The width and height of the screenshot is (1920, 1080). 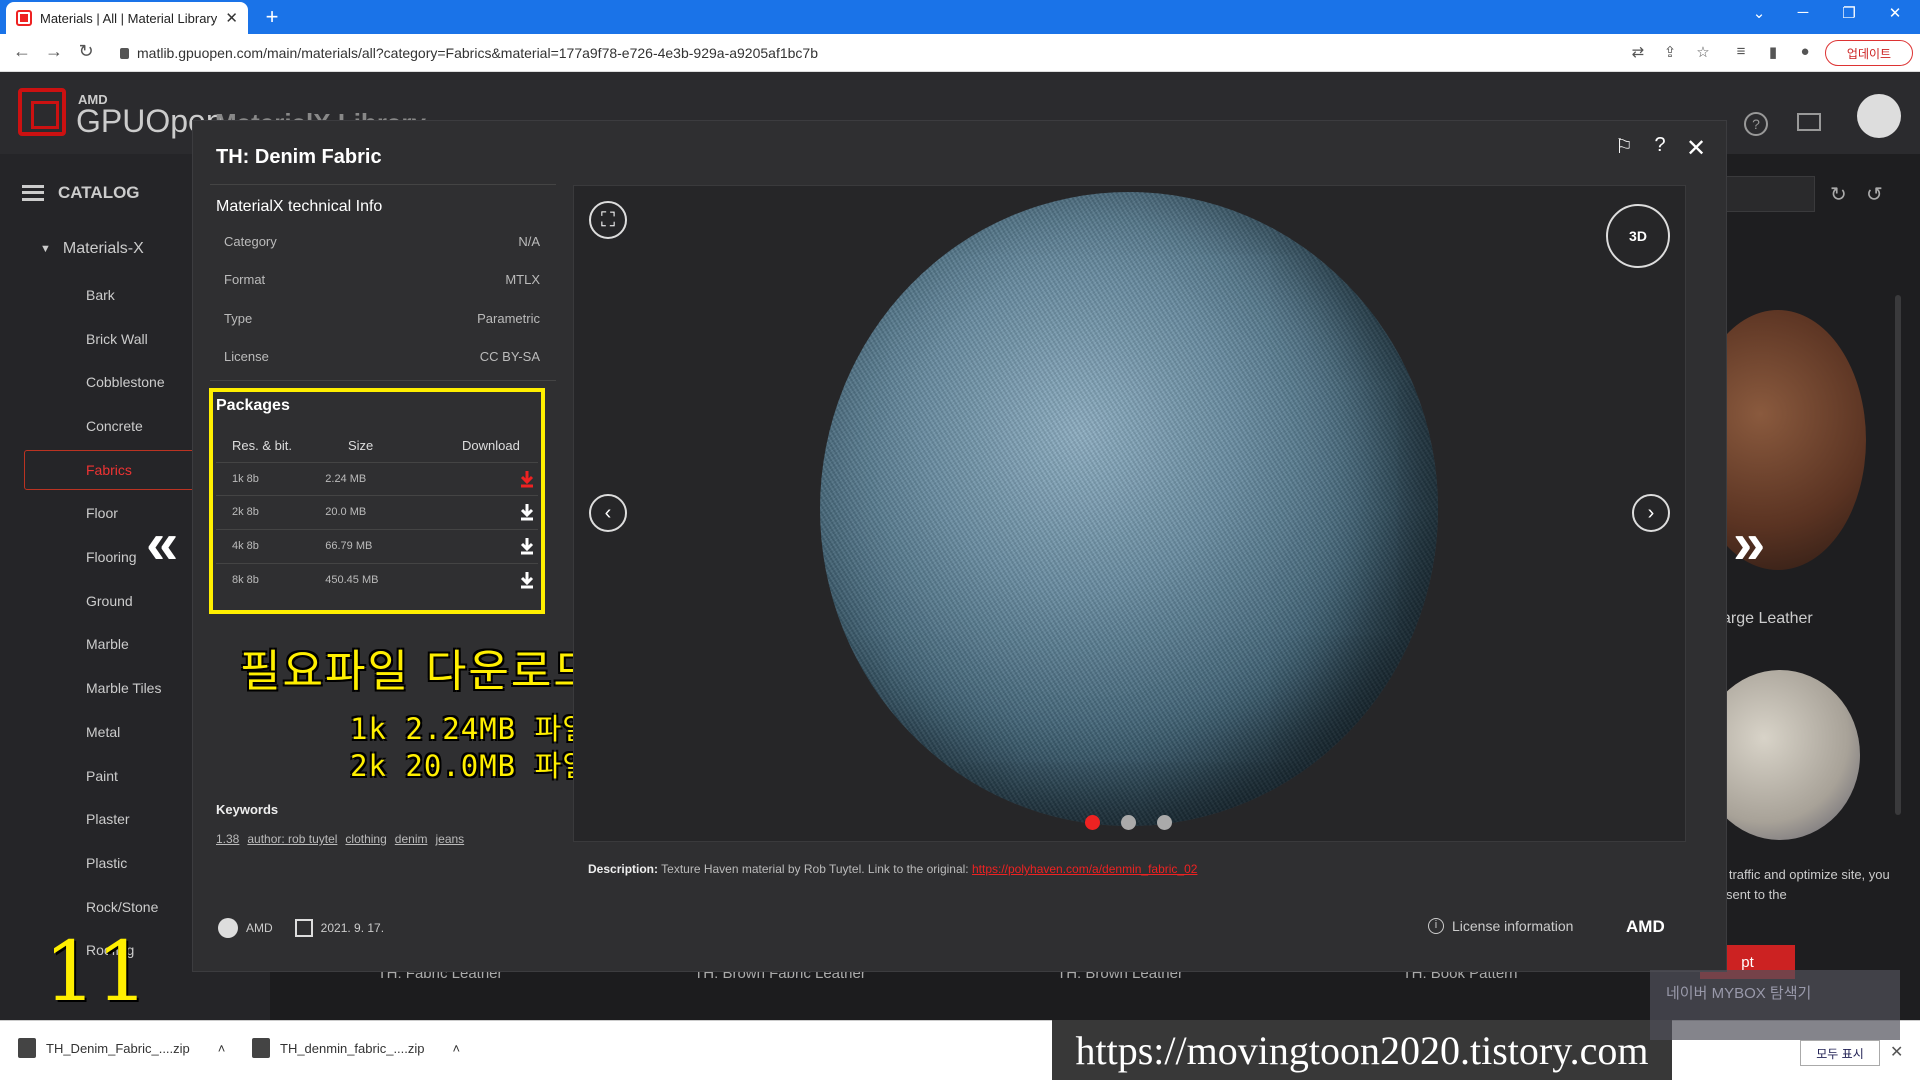 What do you see at coordinates (100, 295) in the screenshot?
I see `sidebar-item-bark: Bark` at bounding box center [100, 295].